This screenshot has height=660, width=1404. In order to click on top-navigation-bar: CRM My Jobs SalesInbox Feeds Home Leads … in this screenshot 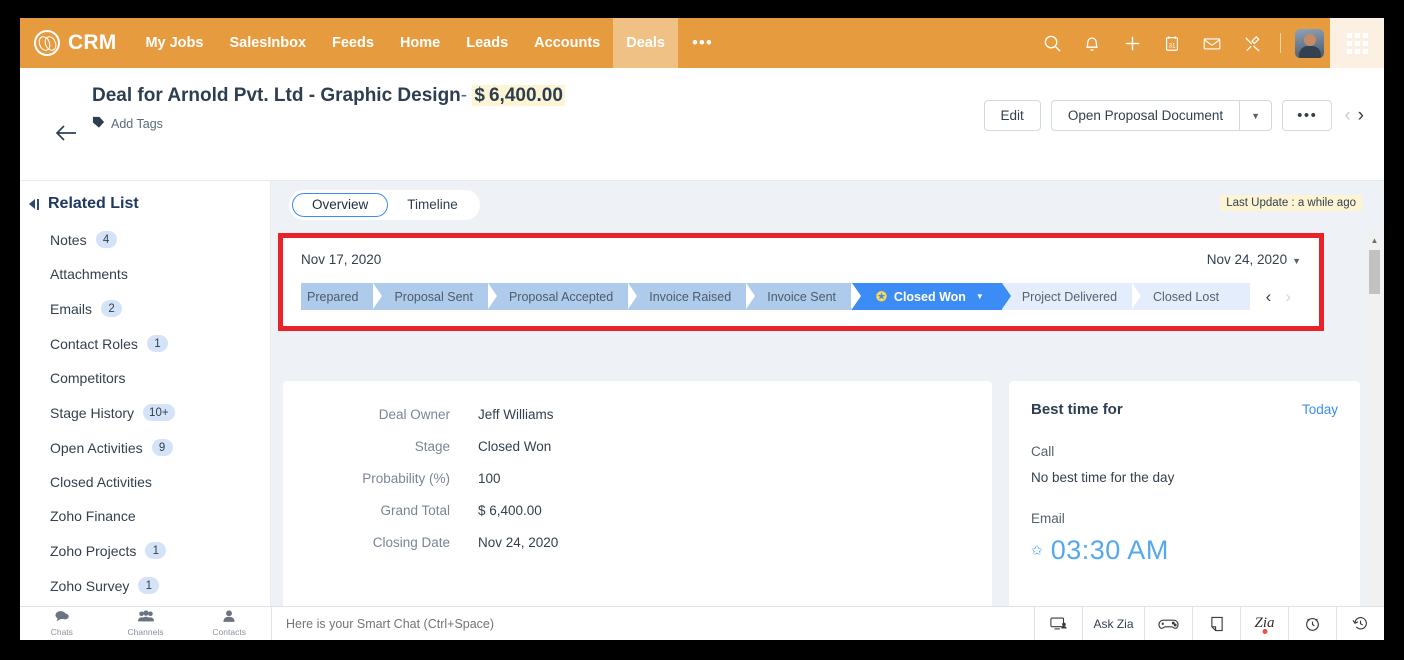, I will do `click(702, 43)`.